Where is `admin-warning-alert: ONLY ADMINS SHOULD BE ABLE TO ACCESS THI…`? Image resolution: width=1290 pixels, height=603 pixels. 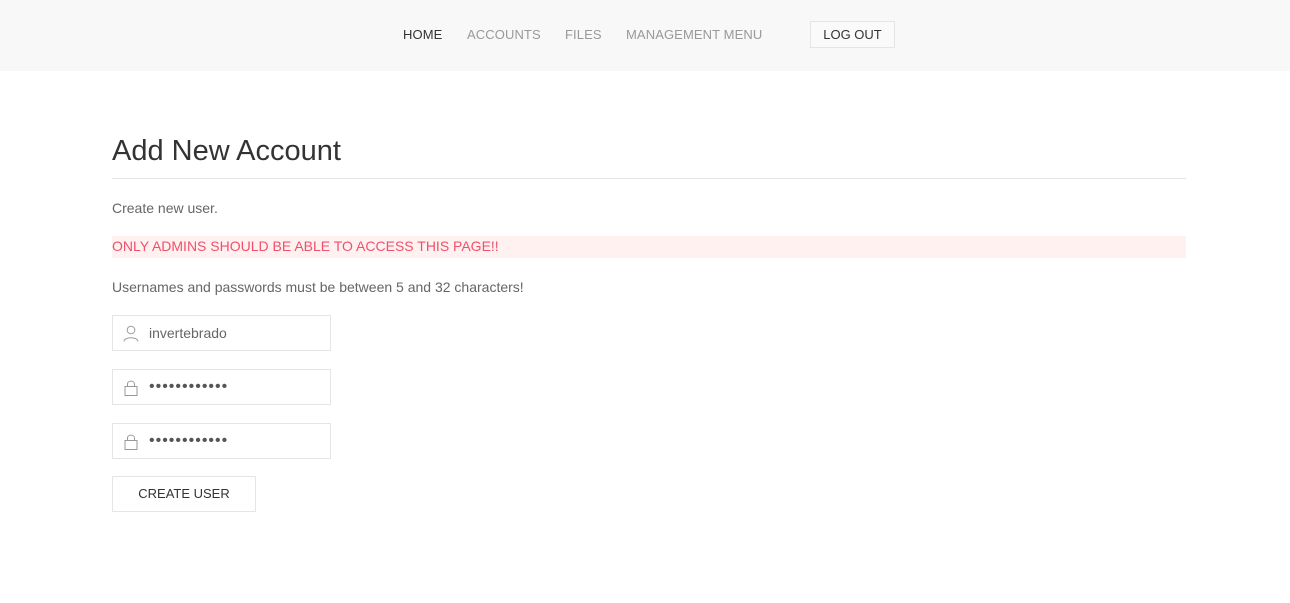
admin-warning-alert: ONLY ADMINS SHOULD BE ABLE TO ACCESS THI… is located at coordinates (649, 247).